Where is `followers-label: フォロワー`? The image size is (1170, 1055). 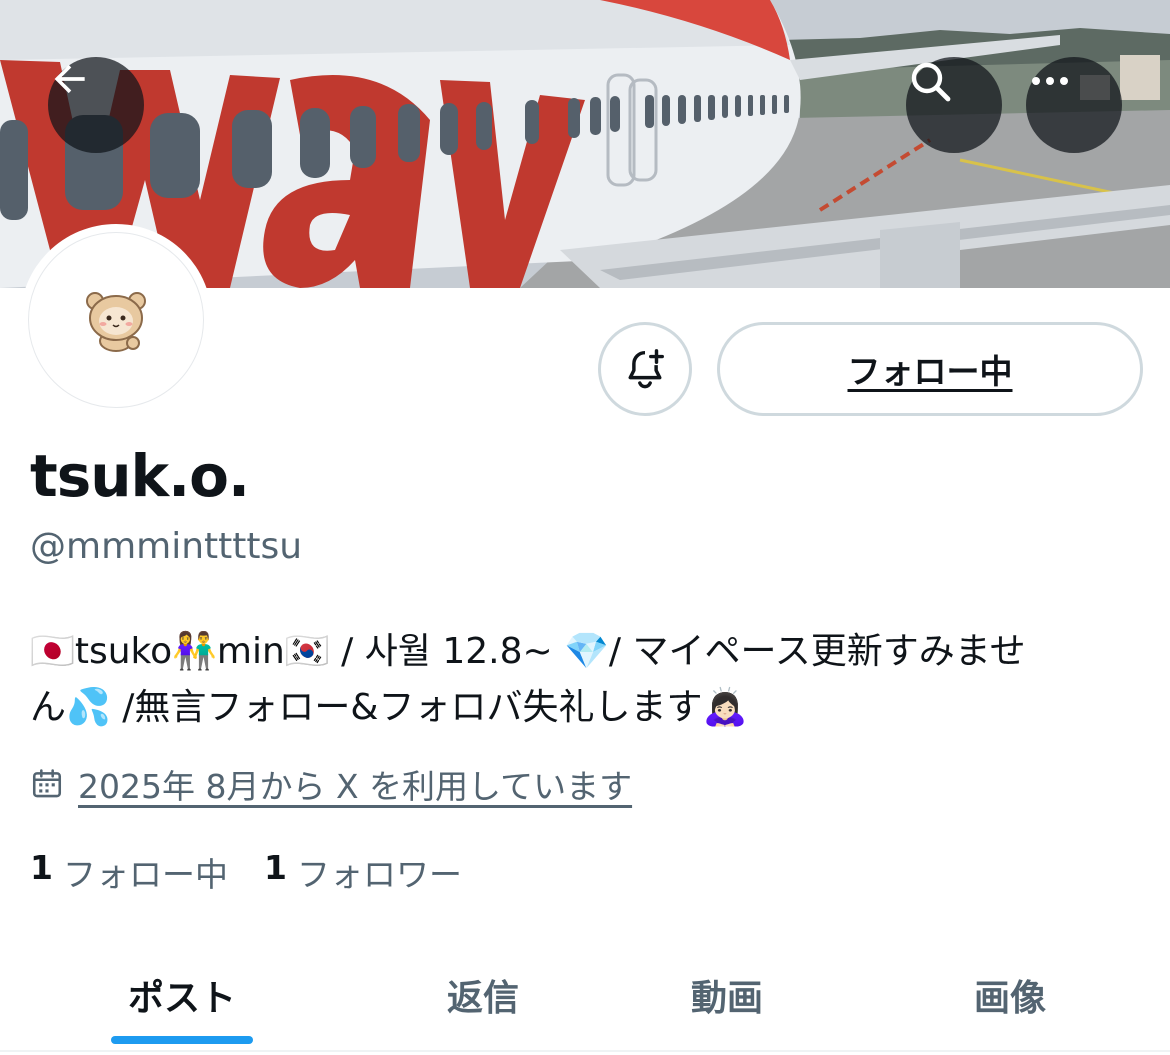
followers-label: フォロワー is located at coordinates (379, 874).